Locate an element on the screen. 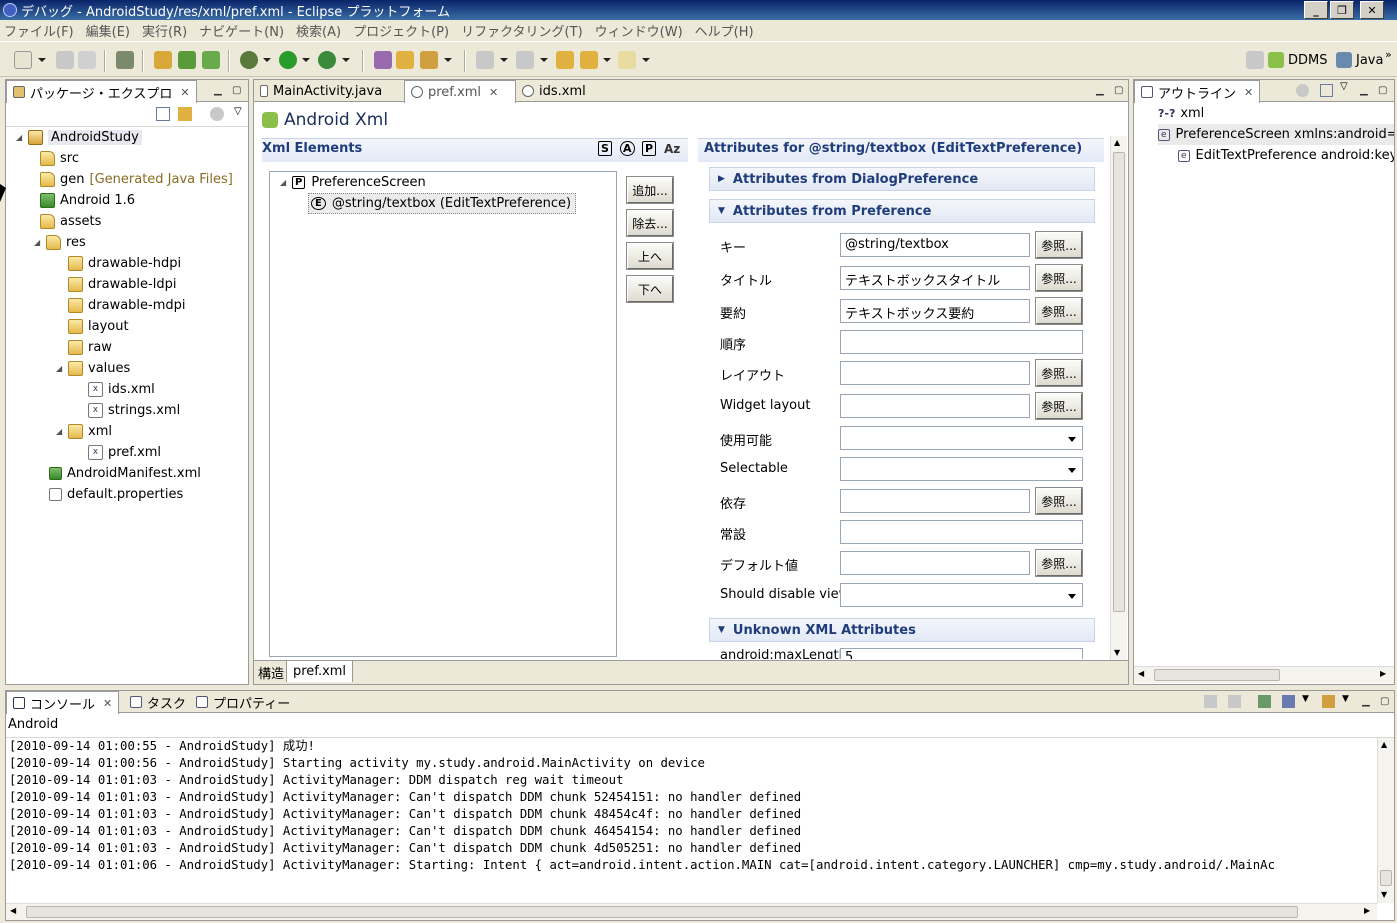 This screenshot has height=923, width=1397. tree-item-manifest: AndroidManifest.xml is located at coordinates (125, 473).